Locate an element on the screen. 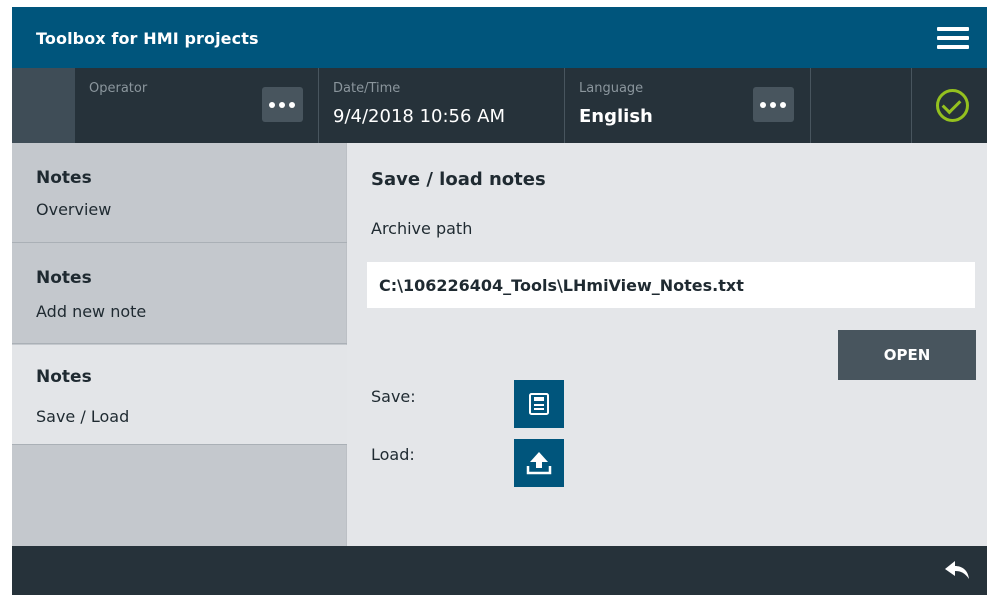  operator-more-button is located at coordinates (282, 104).